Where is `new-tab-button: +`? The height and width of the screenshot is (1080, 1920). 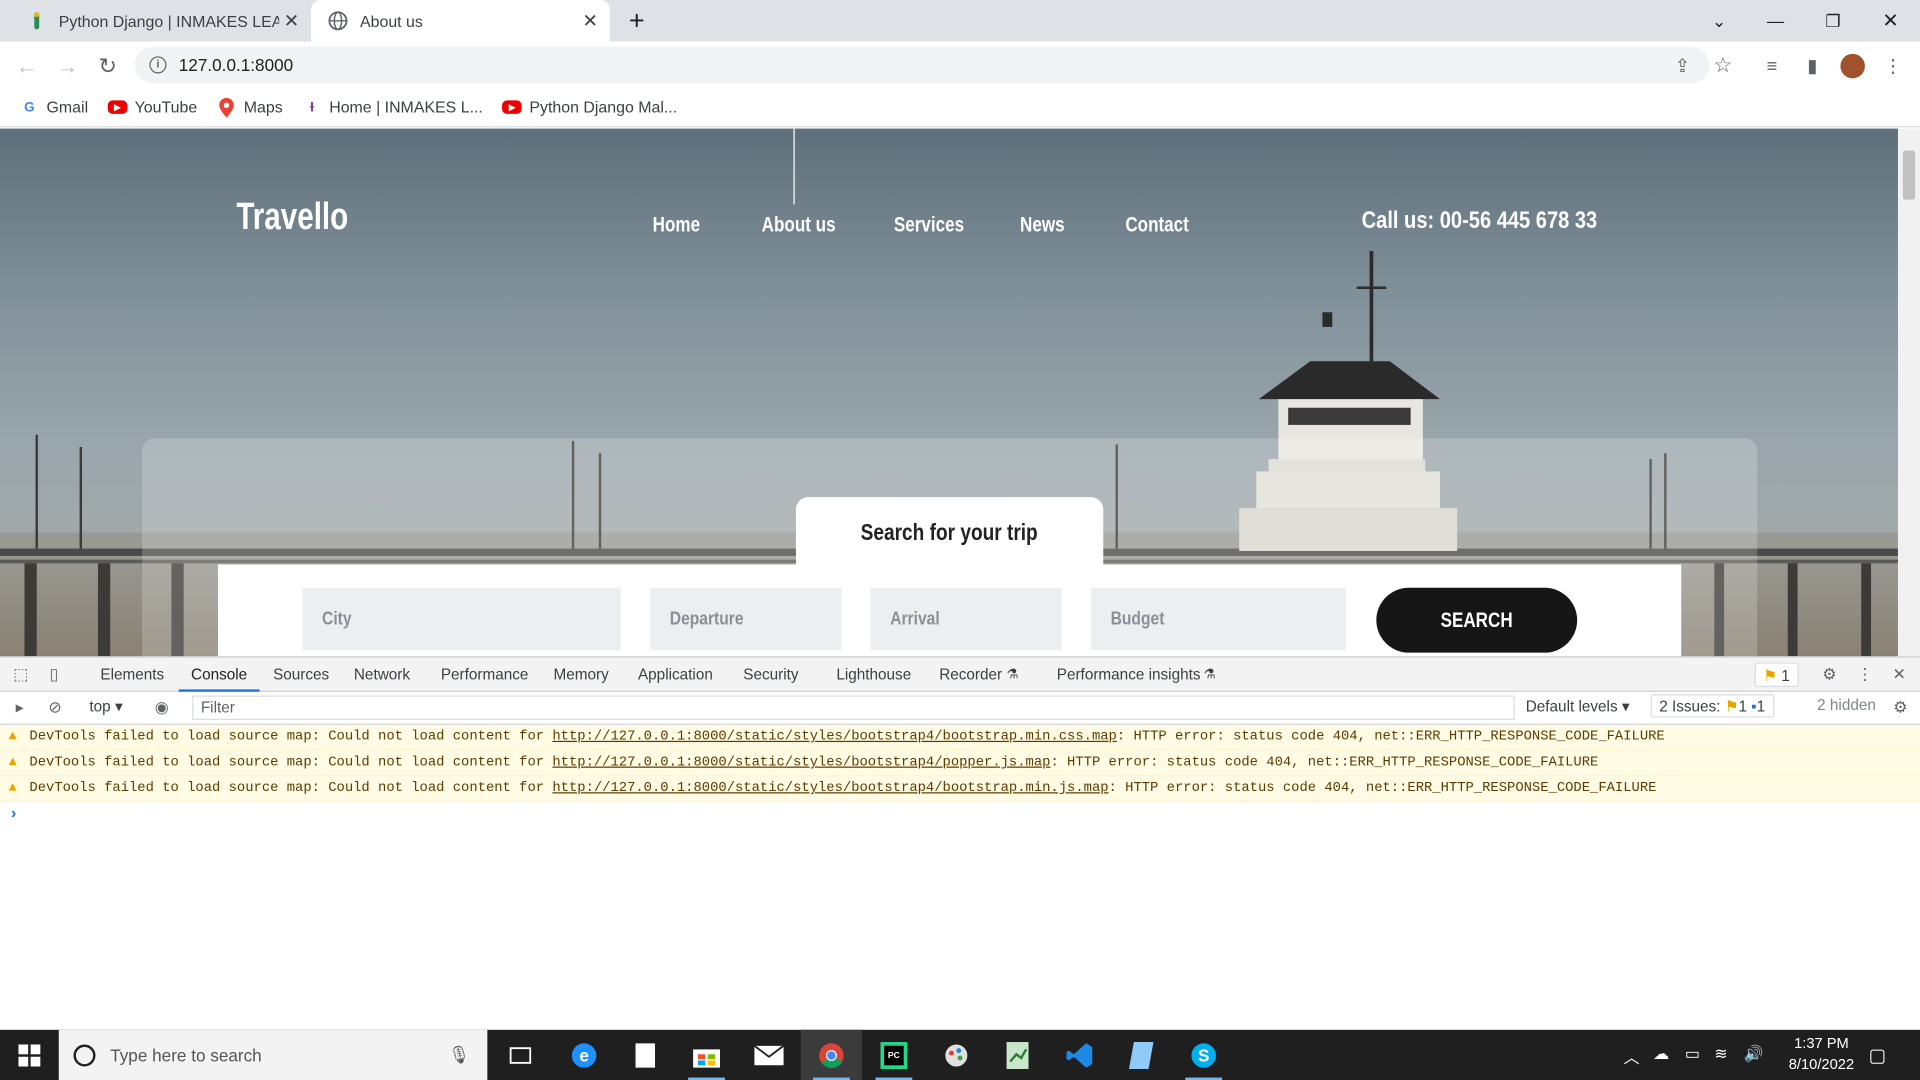
new-tab-button: + is located at coordinates (636, 21).